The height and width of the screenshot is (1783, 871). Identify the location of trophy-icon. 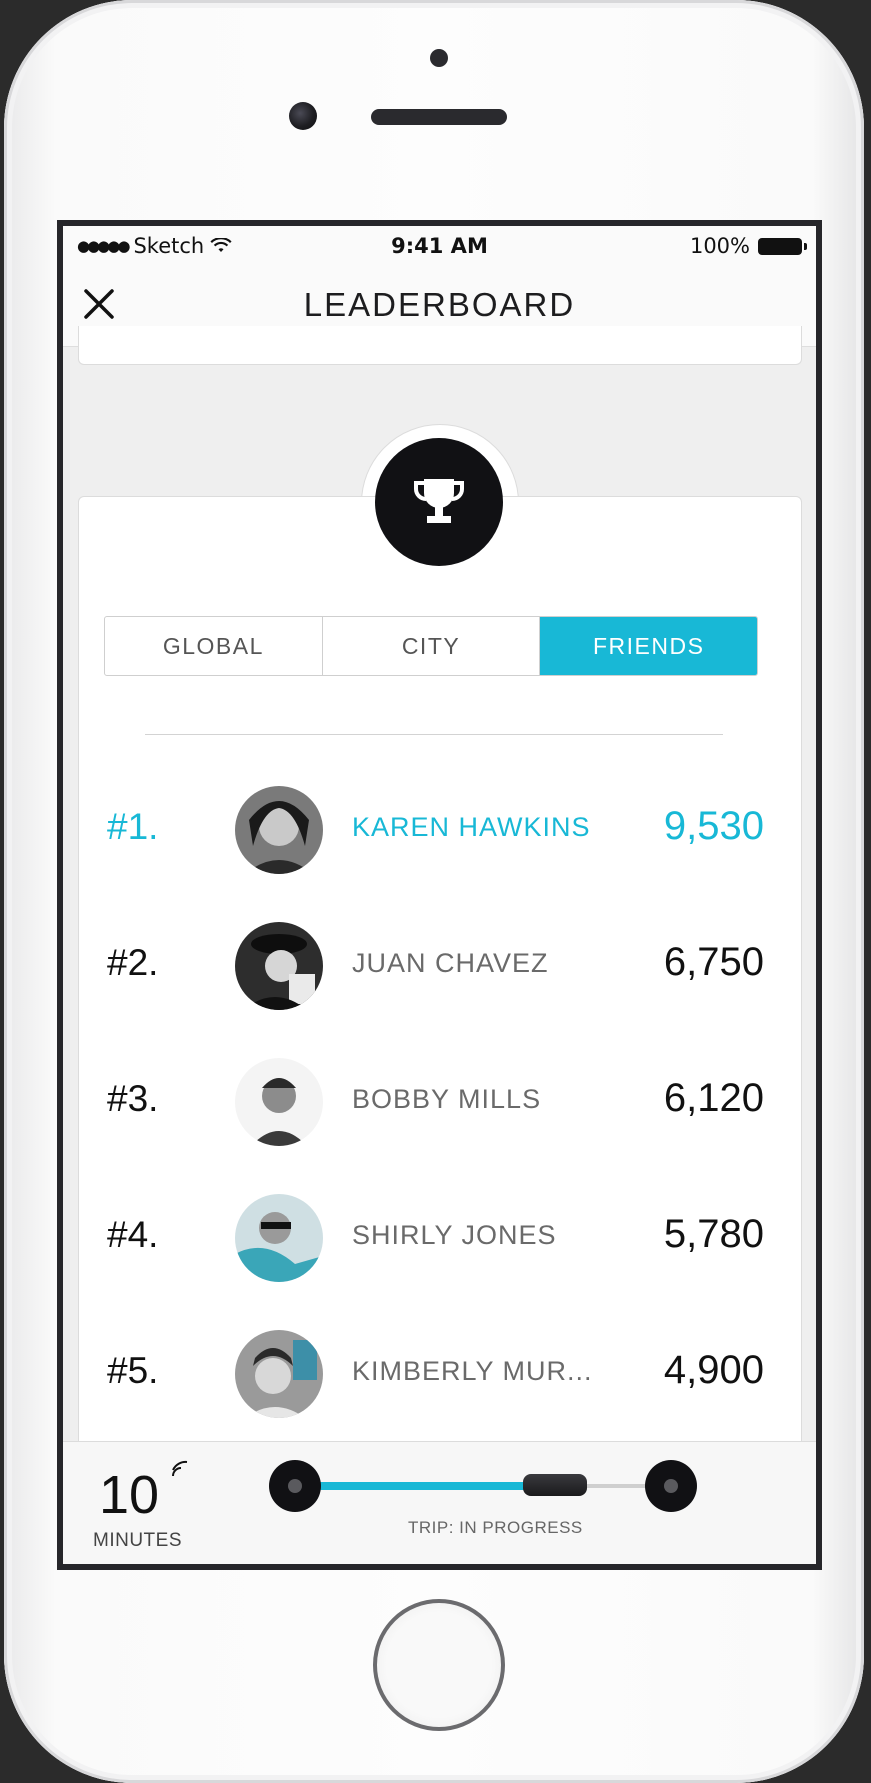
(439, 501).